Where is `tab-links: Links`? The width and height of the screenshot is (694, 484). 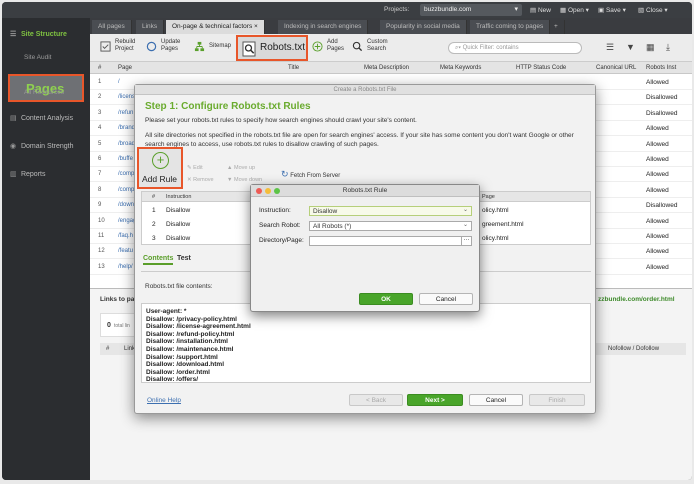
tab-links: Links is located at coordinates (150, 27).